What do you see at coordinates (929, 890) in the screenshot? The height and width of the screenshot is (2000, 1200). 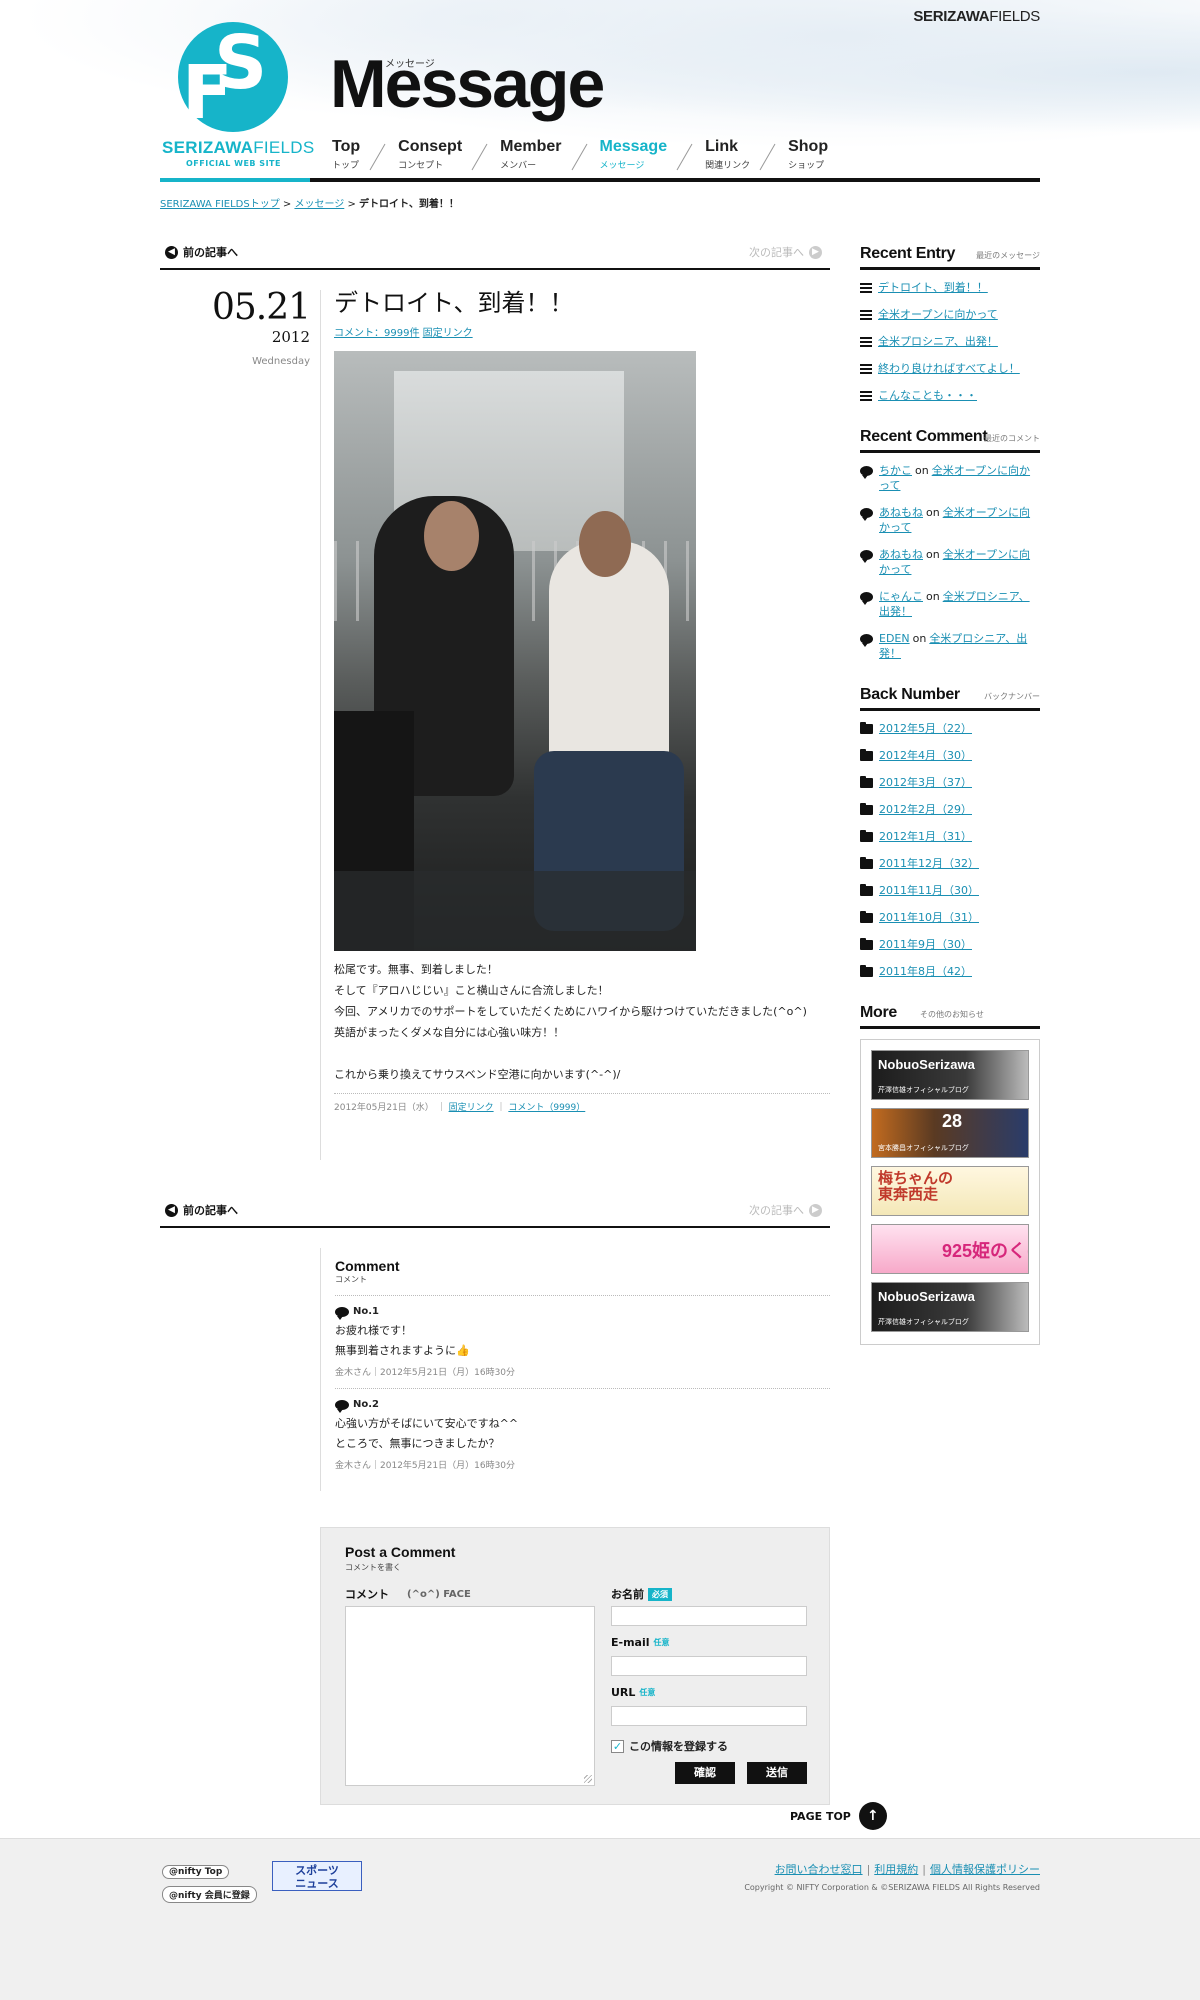 I see `back-number-link: 2011年11月（30）` at bounding box center [929, 890].